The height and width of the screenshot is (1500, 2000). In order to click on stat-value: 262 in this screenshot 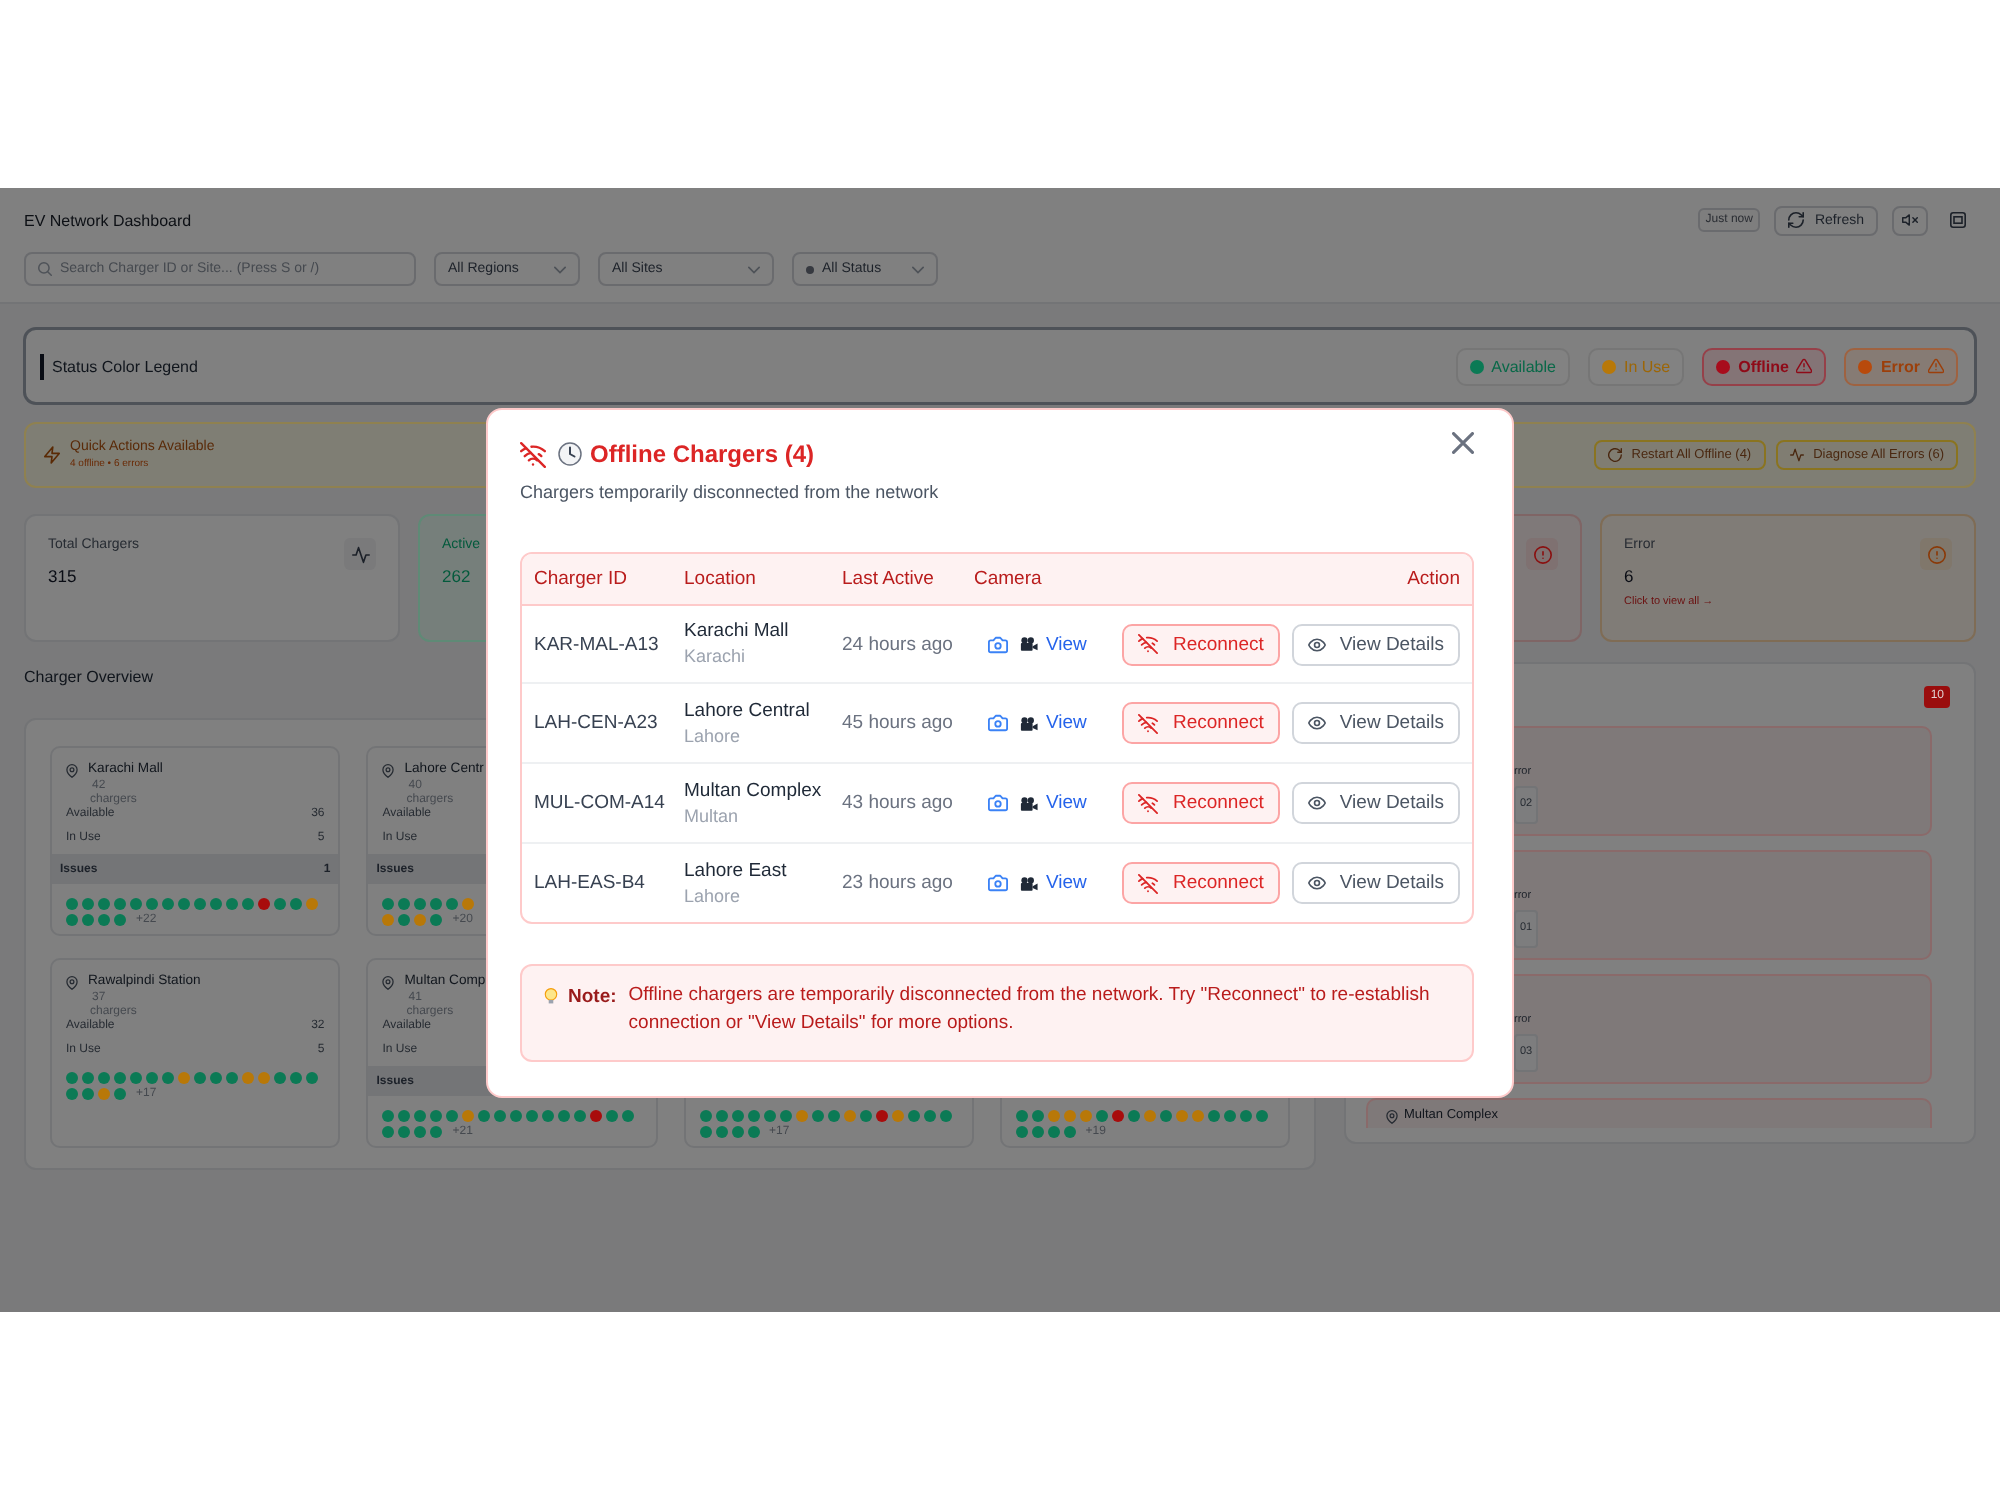, I will do `click(456, 576)`.